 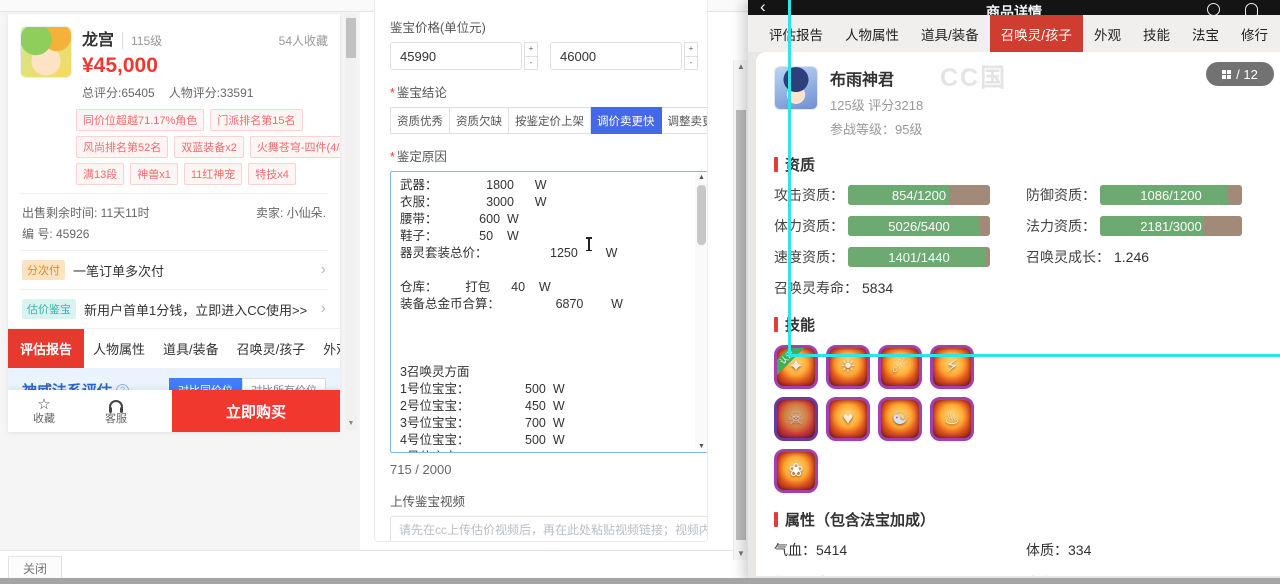 What do you see at coordinates (140, 120) in the screenshot?
I see `badge: 同价位超越71.17%角色` at bounding box center [140, 120].